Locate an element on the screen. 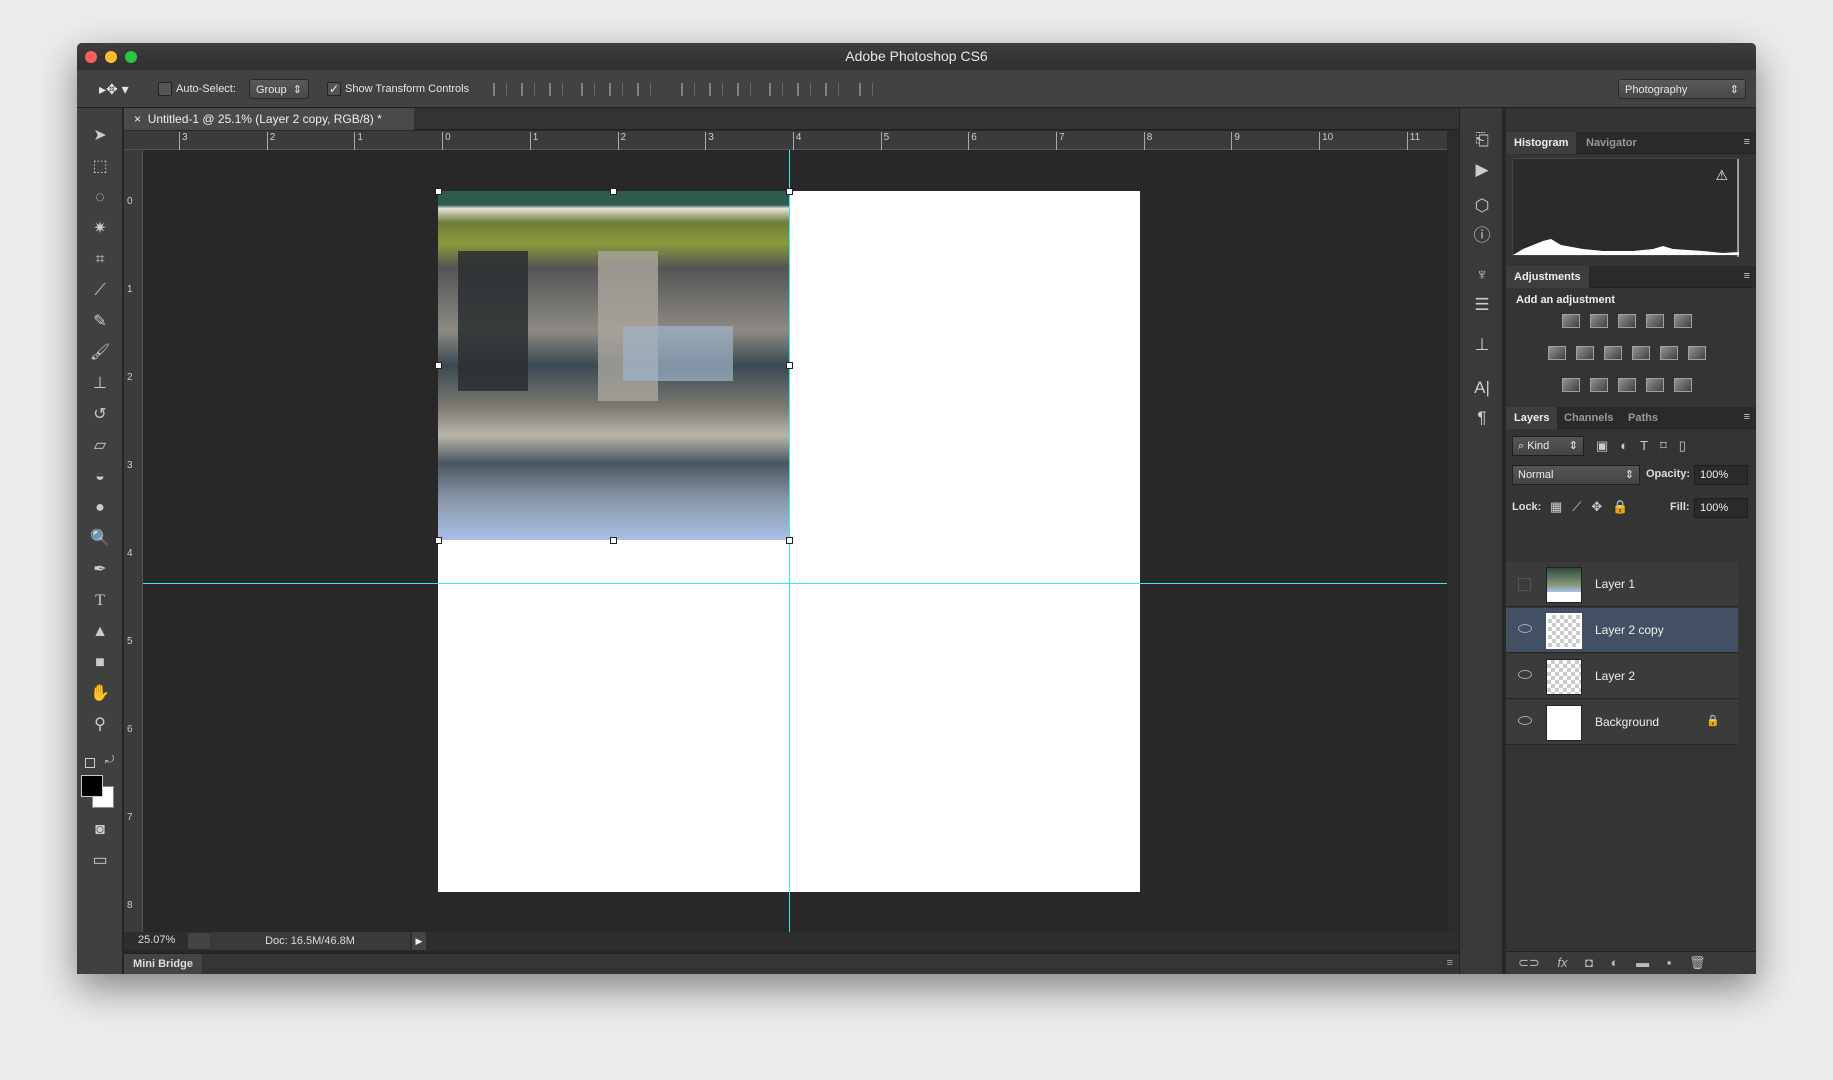 This screenshot has height=1080, width=1833. pen-tool-icon: ✒ is located at coordinates (100, 570).